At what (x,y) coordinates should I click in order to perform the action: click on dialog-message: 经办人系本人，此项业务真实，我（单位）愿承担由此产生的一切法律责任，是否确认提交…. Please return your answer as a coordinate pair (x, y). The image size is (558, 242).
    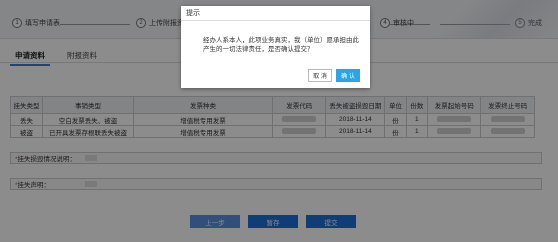
    Looking at the image, I should click on (281, 45).